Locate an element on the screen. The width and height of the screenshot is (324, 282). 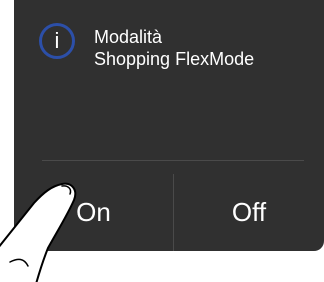
info-icon-glyph: i is located at coordinates (57, 40).